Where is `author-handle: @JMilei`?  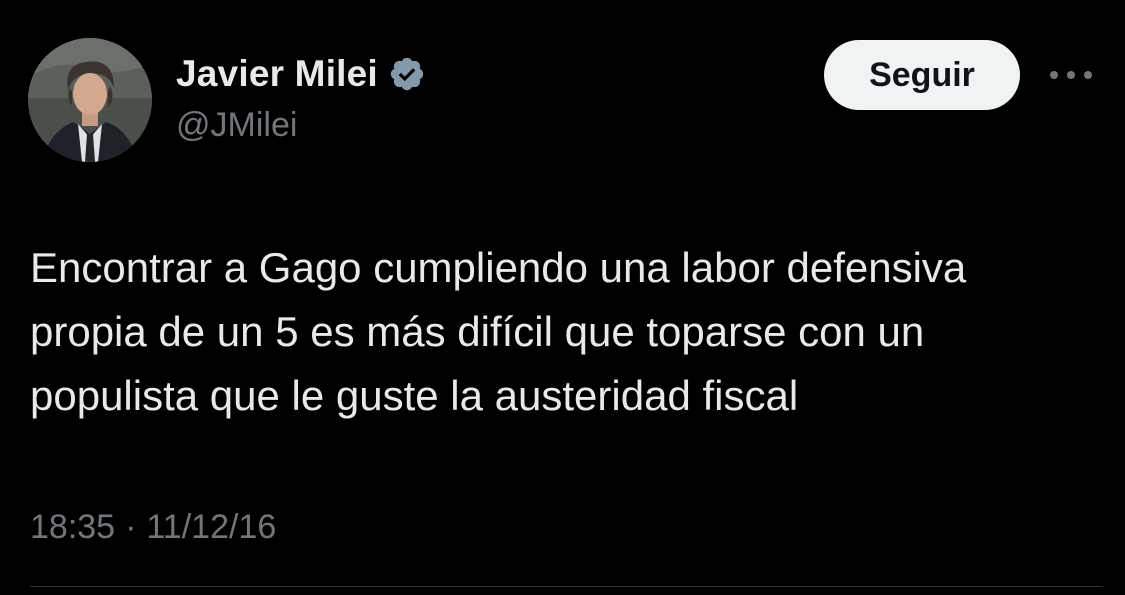 author-handle: @JMilei is located at coordinates (236, 125).